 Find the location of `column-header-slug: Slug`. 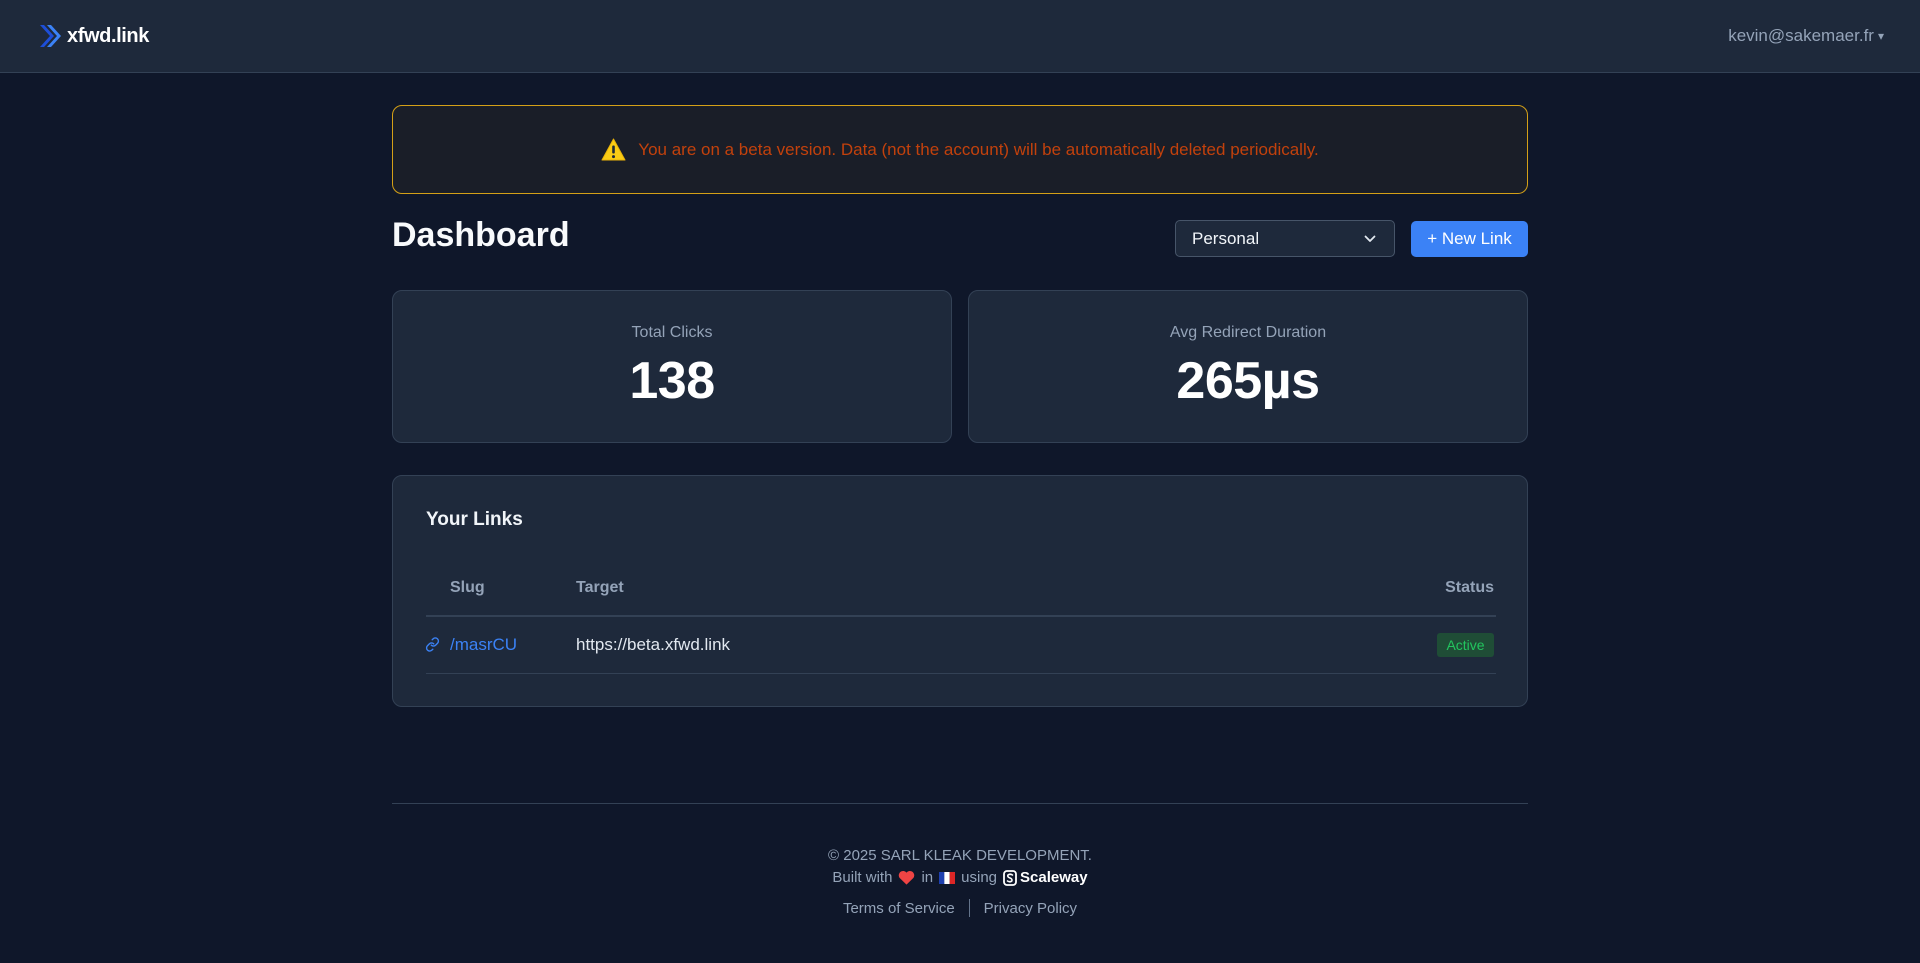

column-header-slug: Slug is located at coordinates (467, 587).